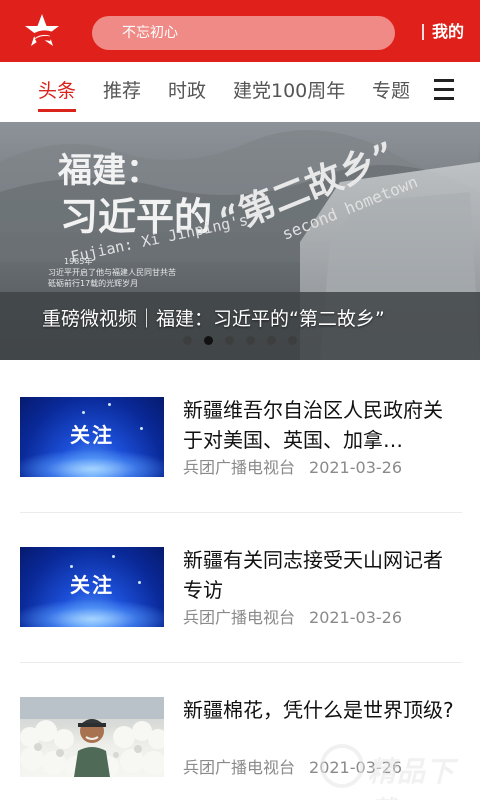  What do you see at coordinates (150, 33) in the screenshot?
I see `search-placeholder: 不忘初心` at bounding box center [150, 33].